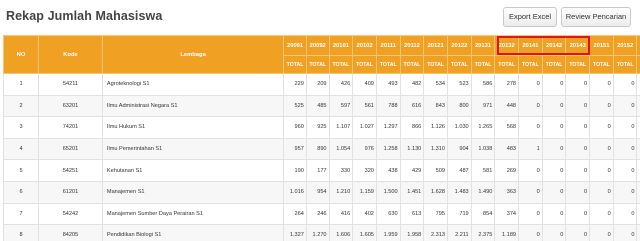  Describe the element at coordinates (435, 214) in the screenshot. I see `row-total-value: 795` at that location.